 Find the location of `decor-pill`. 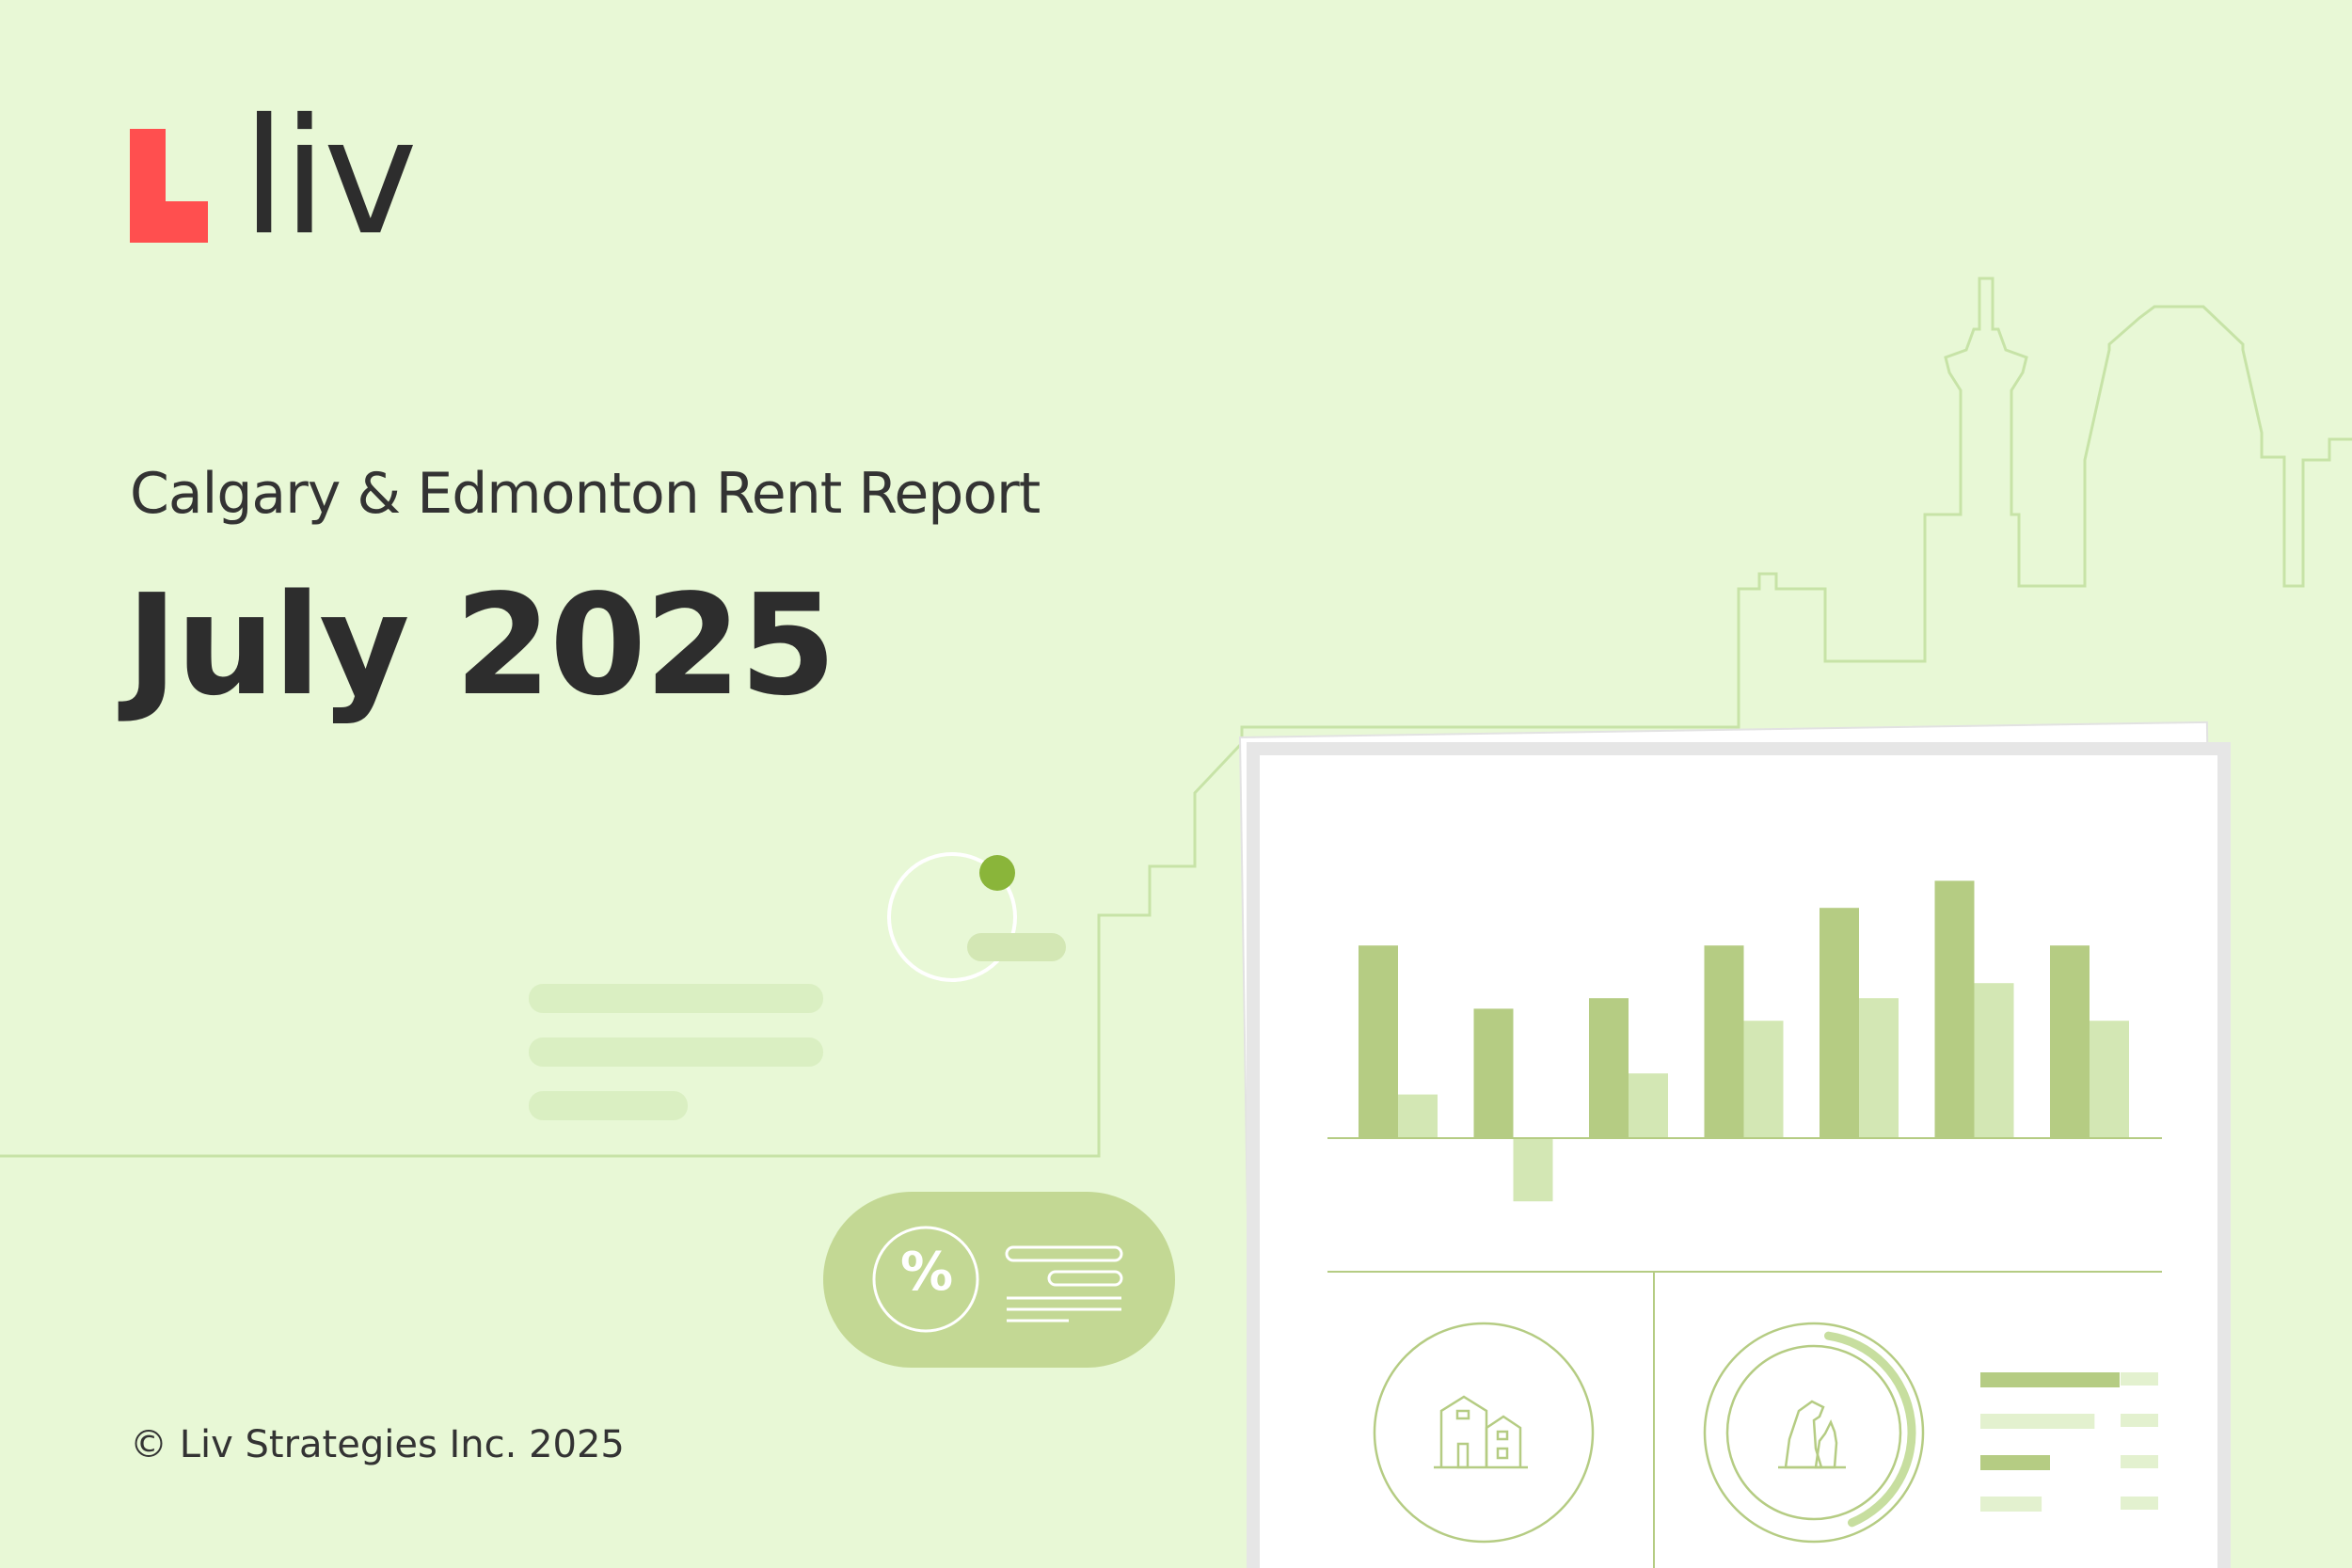

decor-pill is located at coordinates (1016, 947).